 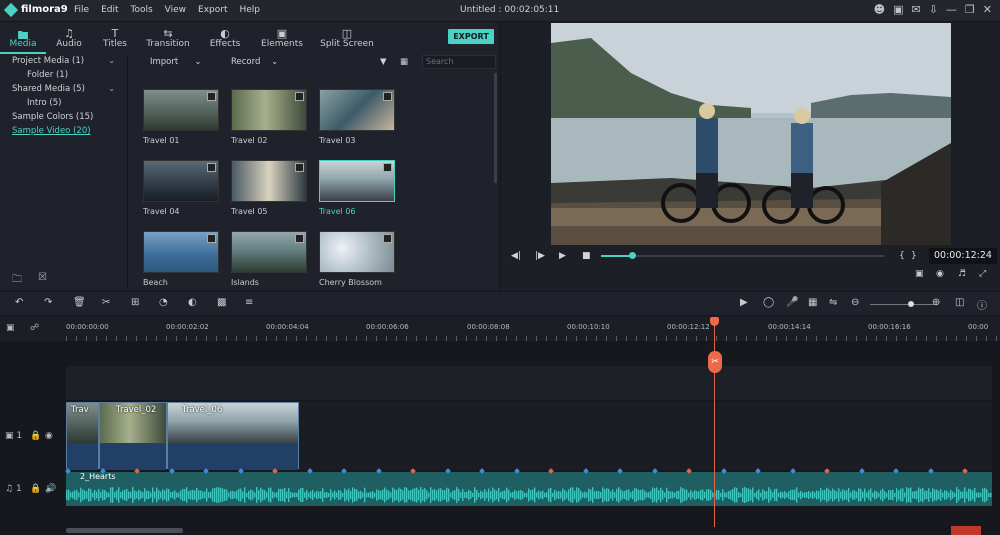 I want to click on progress-handle, so click(x=632, y=255).